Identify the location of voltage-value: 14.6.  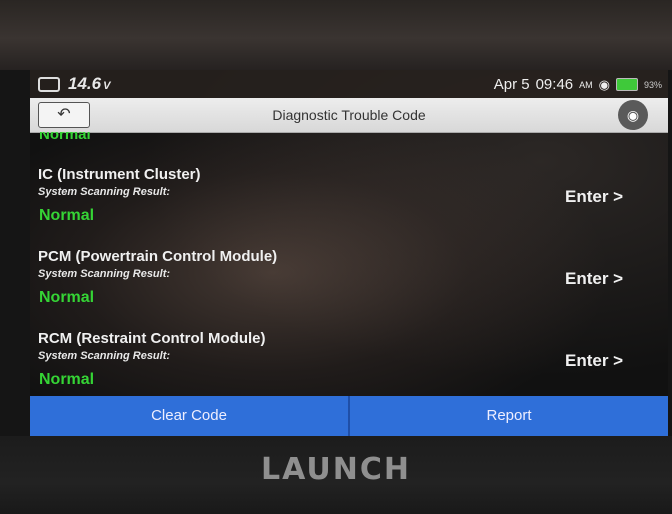
(85, 83).